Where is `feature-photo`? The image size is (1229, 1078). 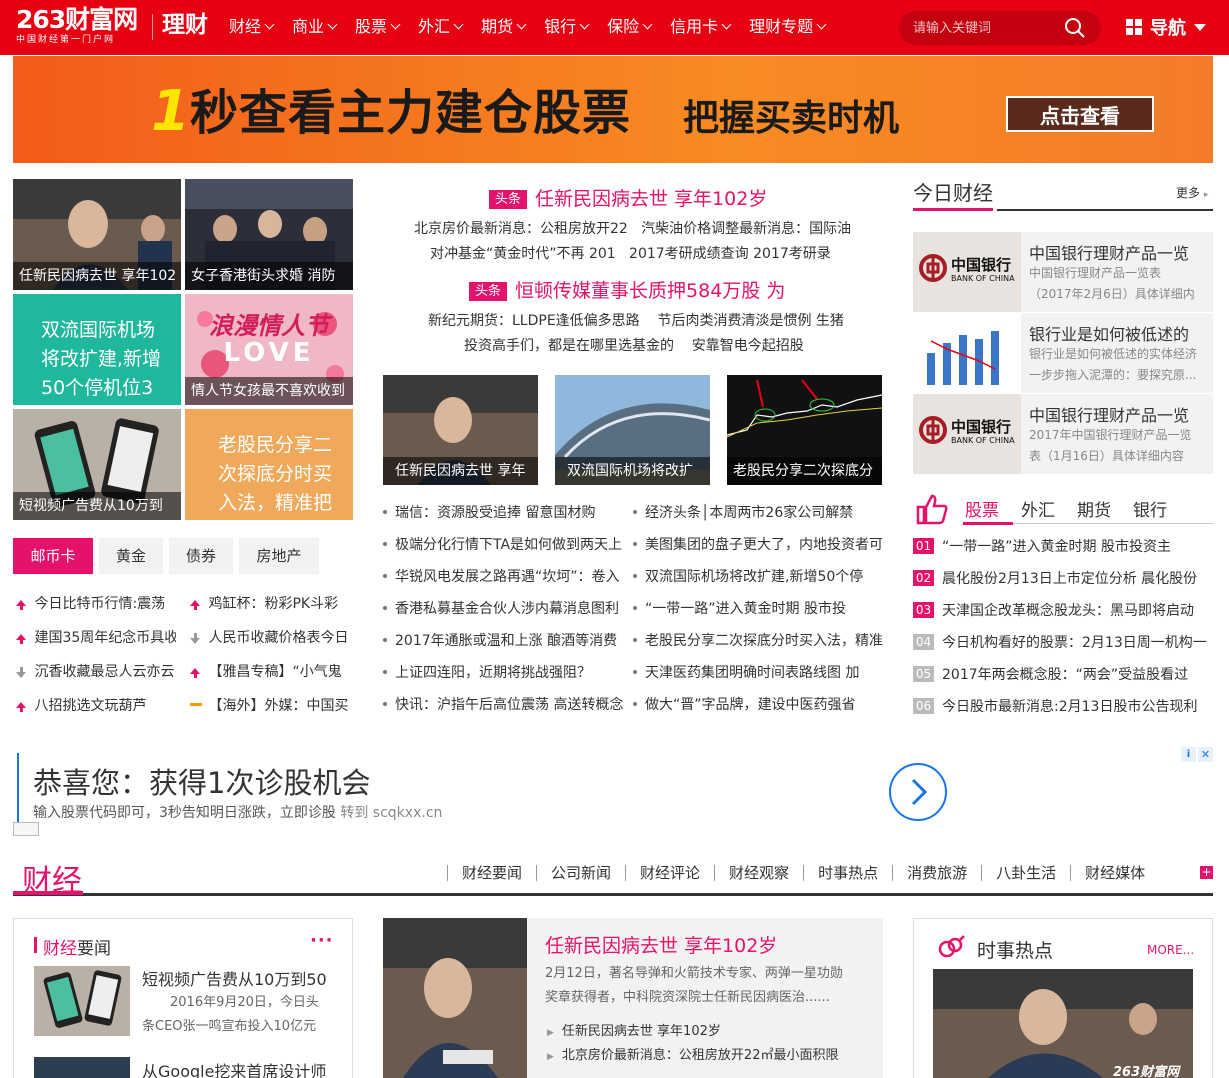
feature-photo is located at coordinates (455, 998).